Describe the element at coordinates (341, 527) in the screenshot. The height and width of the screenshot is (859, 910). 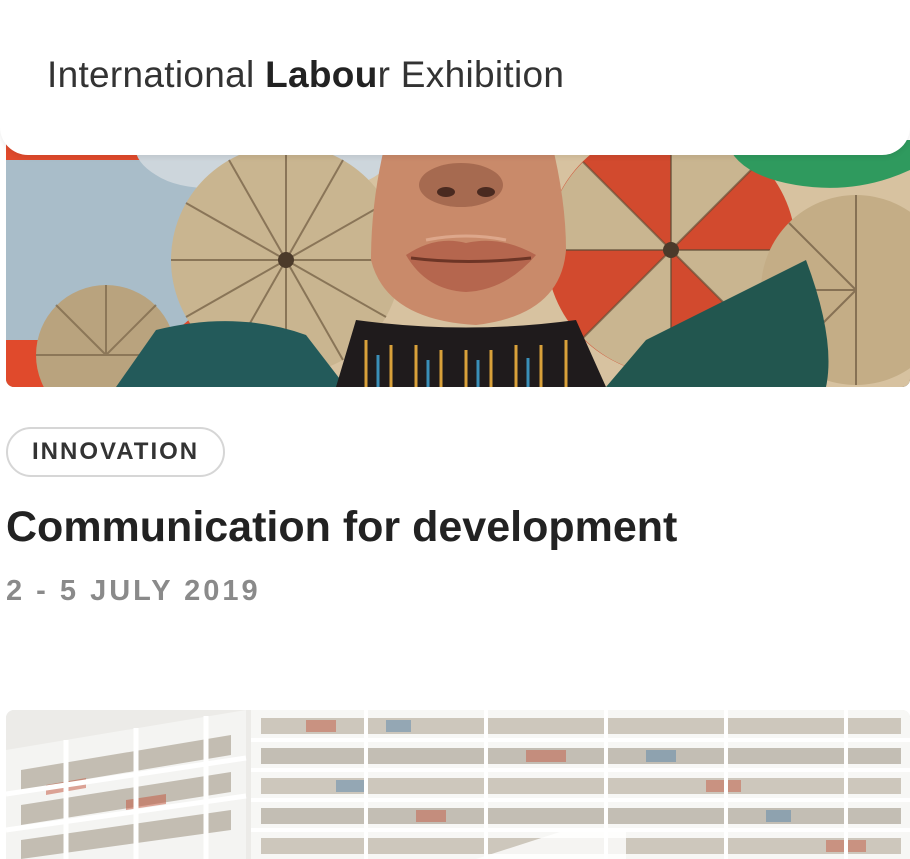
I see `event-title: Communication for development` at that location.